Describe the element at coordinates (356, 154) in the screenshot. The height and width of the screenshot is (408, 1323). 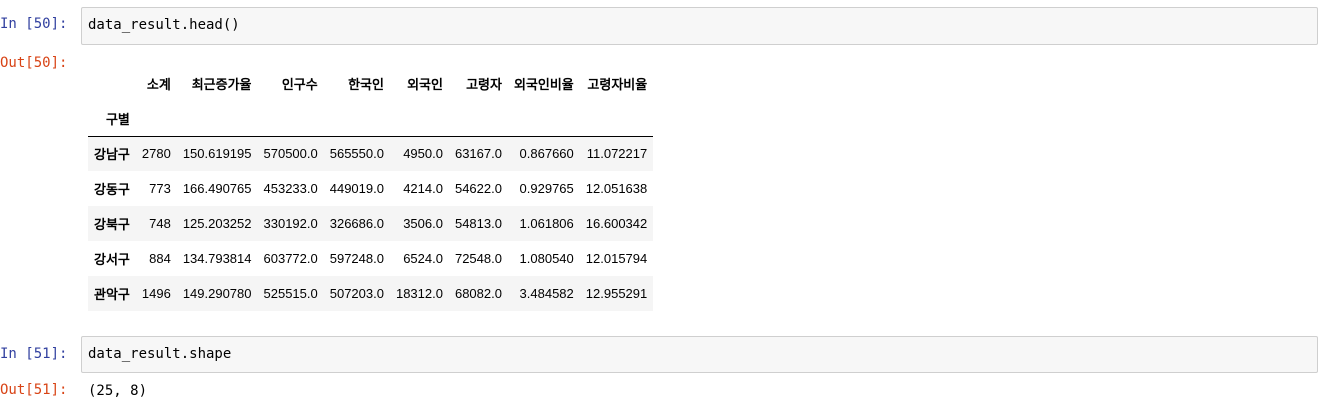
I see `table-cell: 565550.0` at that location.